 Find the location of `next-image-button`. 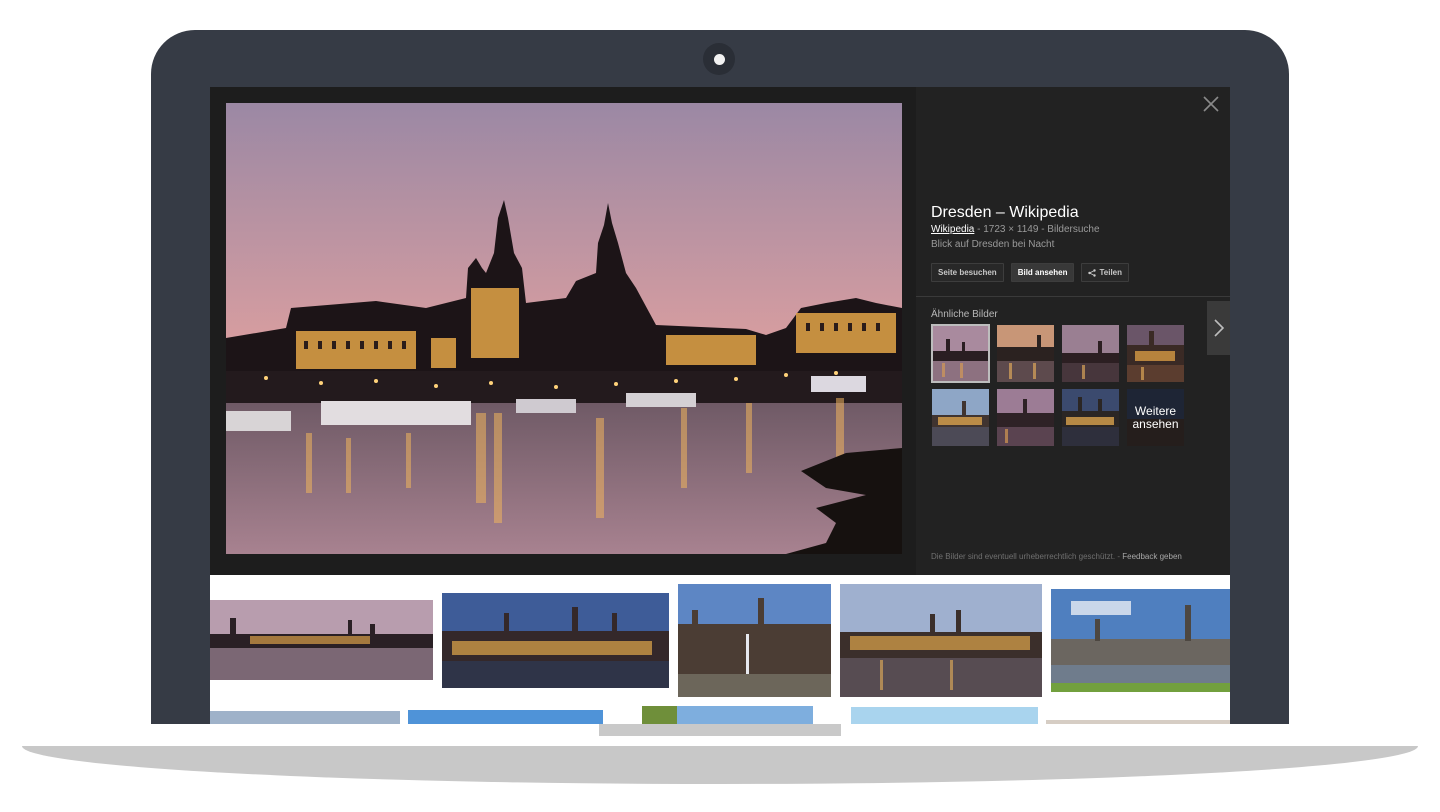

next-image-button is located at coordinates (1218, 328).